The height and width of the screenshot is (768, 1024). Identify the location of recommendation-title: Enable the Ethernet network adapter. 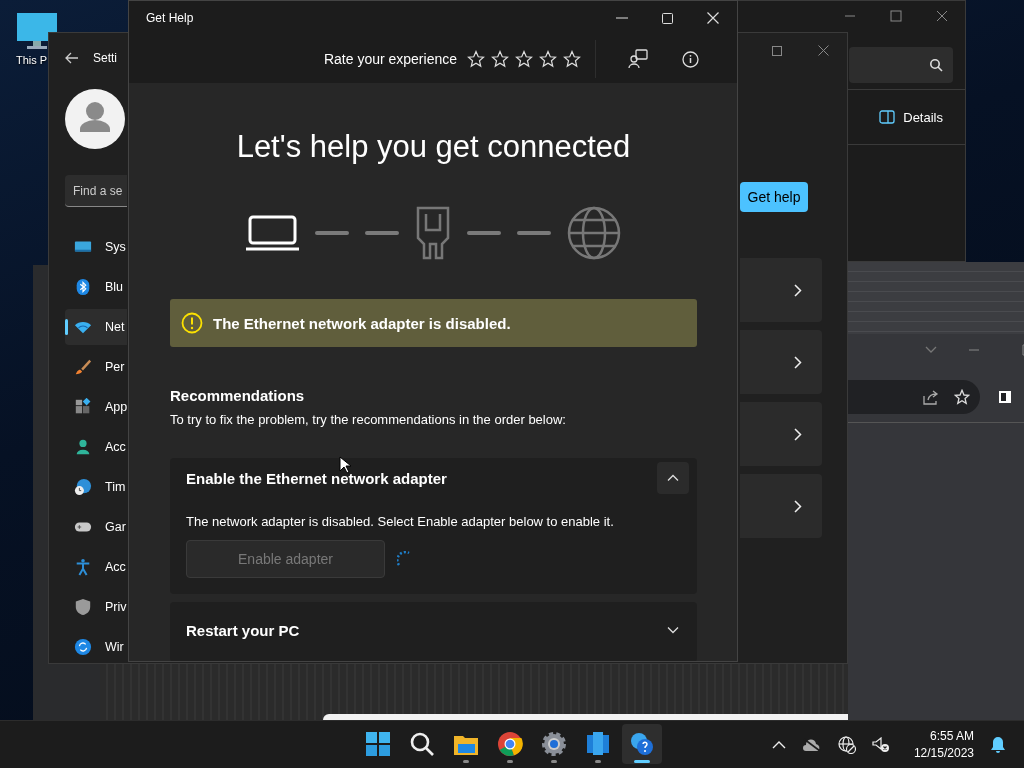
(316, 478).